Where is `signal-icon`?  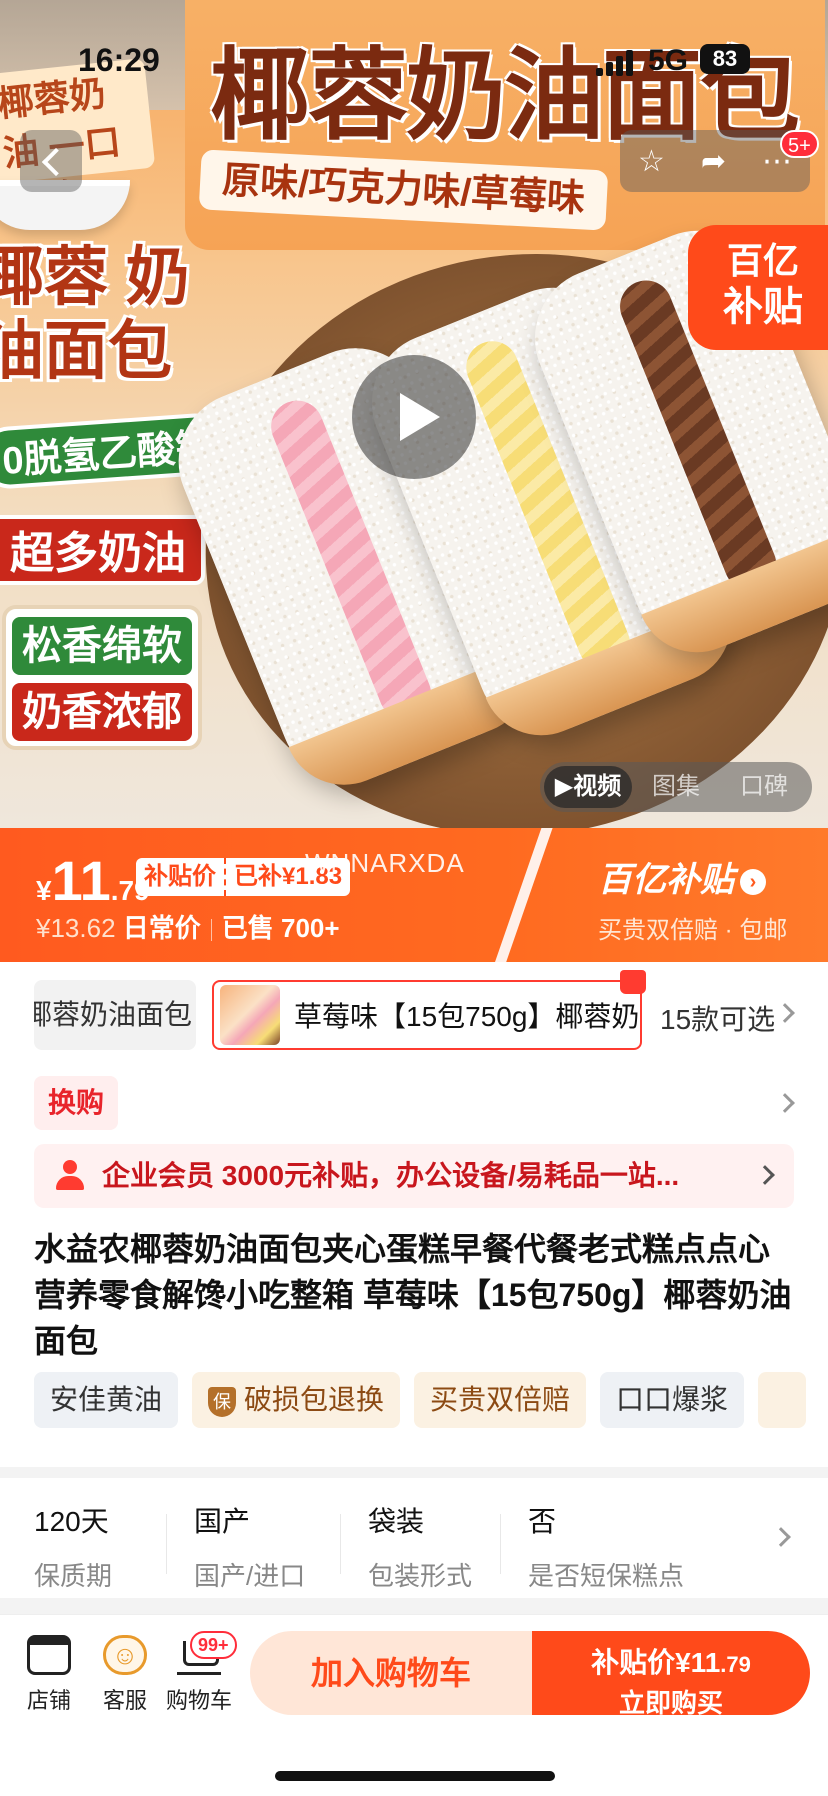 signal-icon is located at coordinates (616, 63).